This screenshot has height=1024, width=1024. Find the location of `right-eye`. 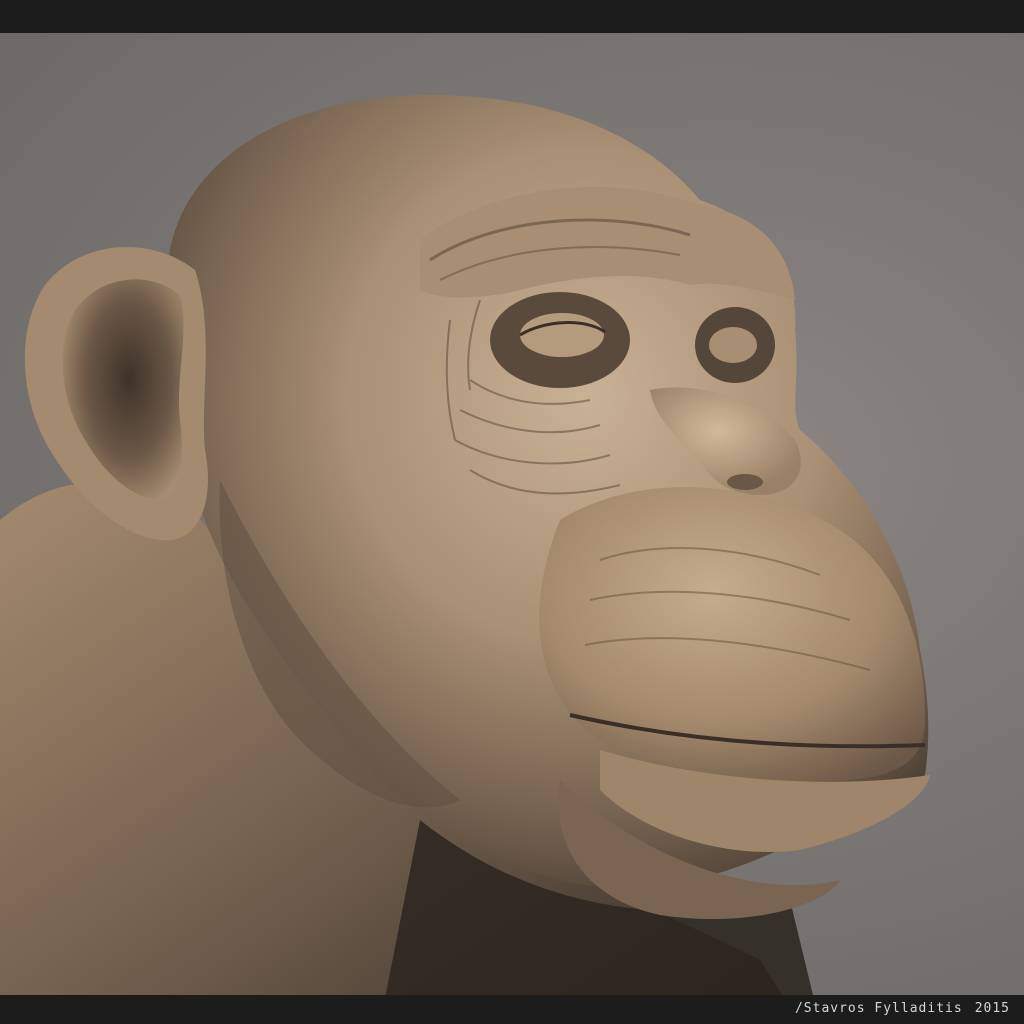

right-eye is located at coordinates (733, 345).